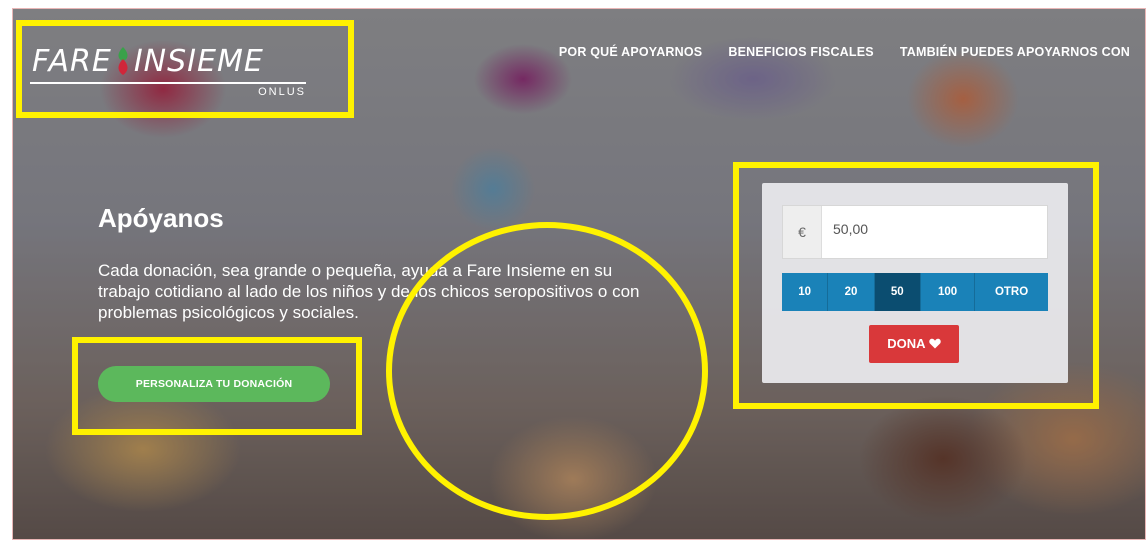 The height and width of the screenshot is (540, 1146). I want to click on nav-item-why-support: POR QUÉ APOYARNOS, so click(630, 52).